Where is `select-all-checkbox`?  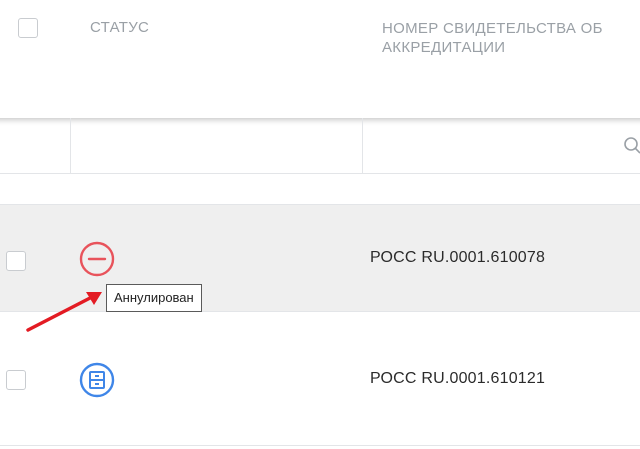 select-all-checkbox is located at coordinates (28, 28).